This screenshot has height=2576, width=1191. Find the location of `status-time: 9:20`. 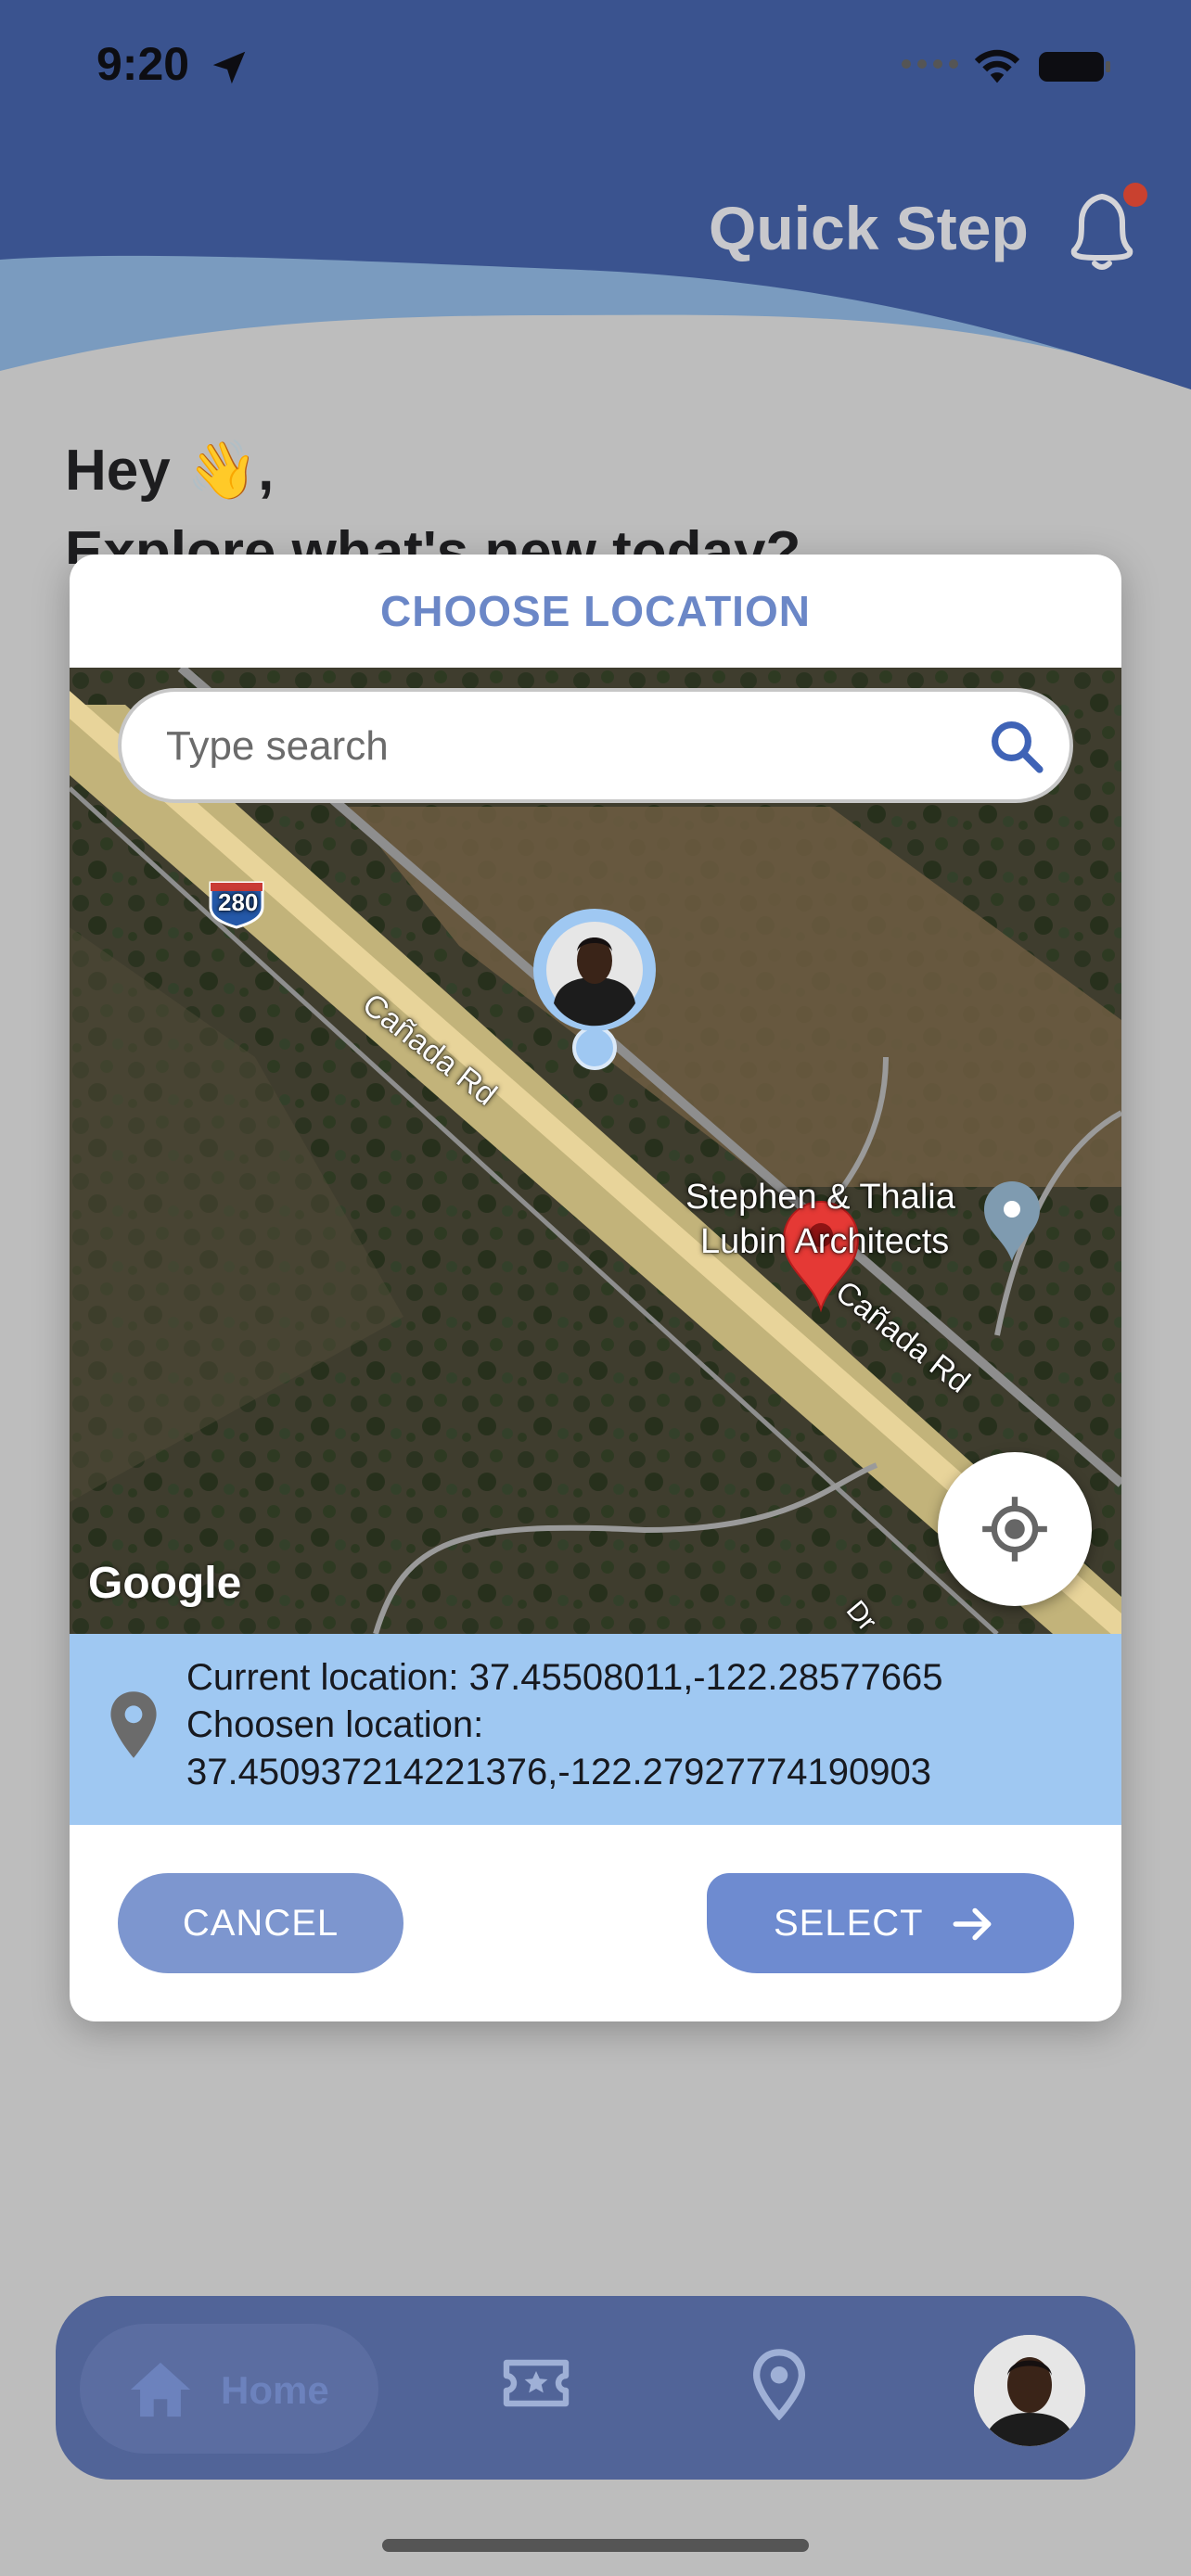

status-time: 9:20 is located at coordinates (143, 64).